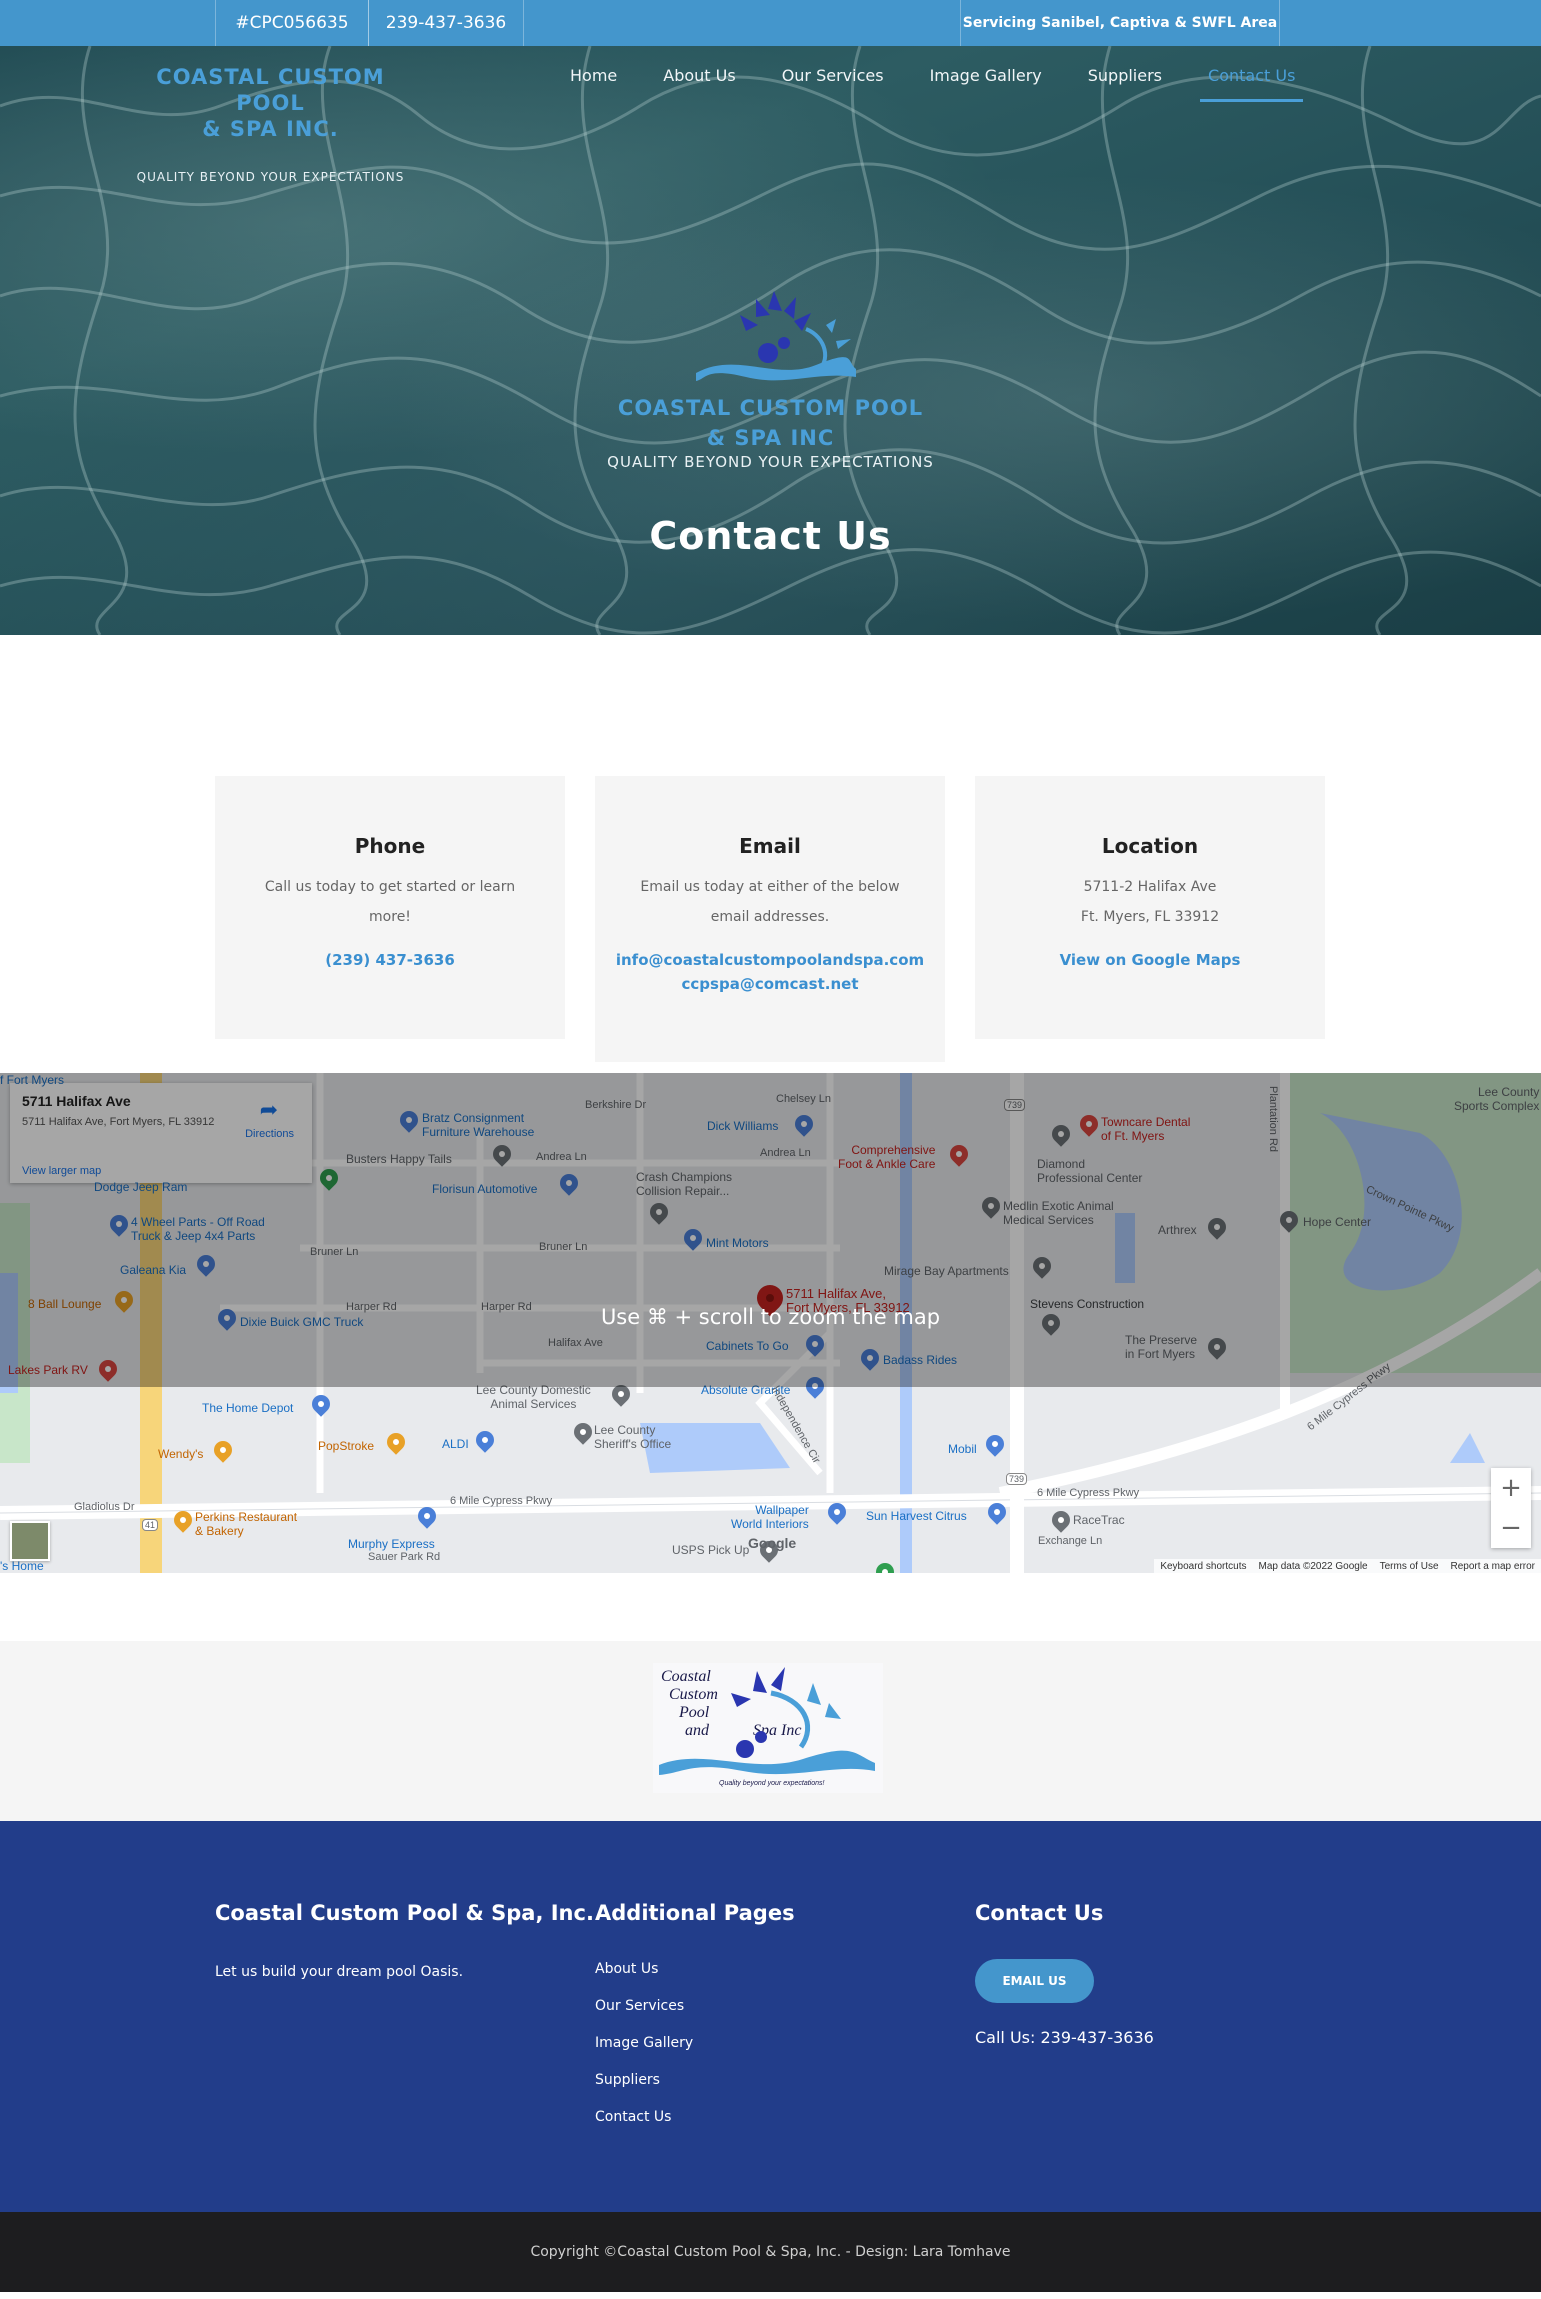 The image size is (1541, 2299). Describe the element at coordinates (1511, 1488) in the screenshot. I see `zoom-in-button: +` at that location.